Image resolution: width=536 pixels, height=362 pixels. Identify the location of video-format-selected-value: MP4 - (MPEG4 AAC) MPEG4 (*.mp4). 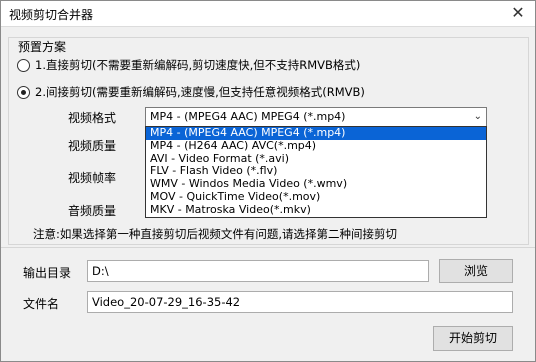
(248, 116).